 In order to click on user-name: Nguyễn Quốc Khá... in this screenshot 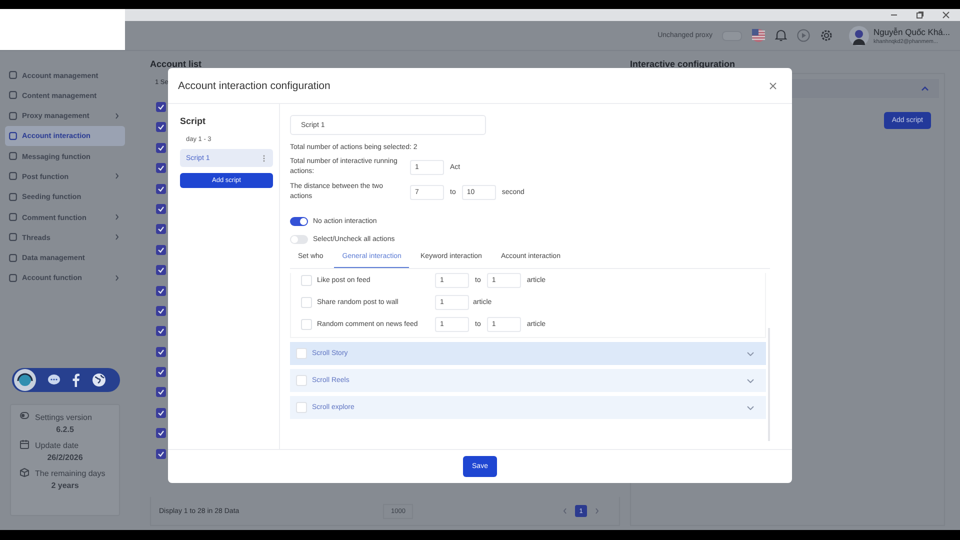, I will do `click(911, 31)`.